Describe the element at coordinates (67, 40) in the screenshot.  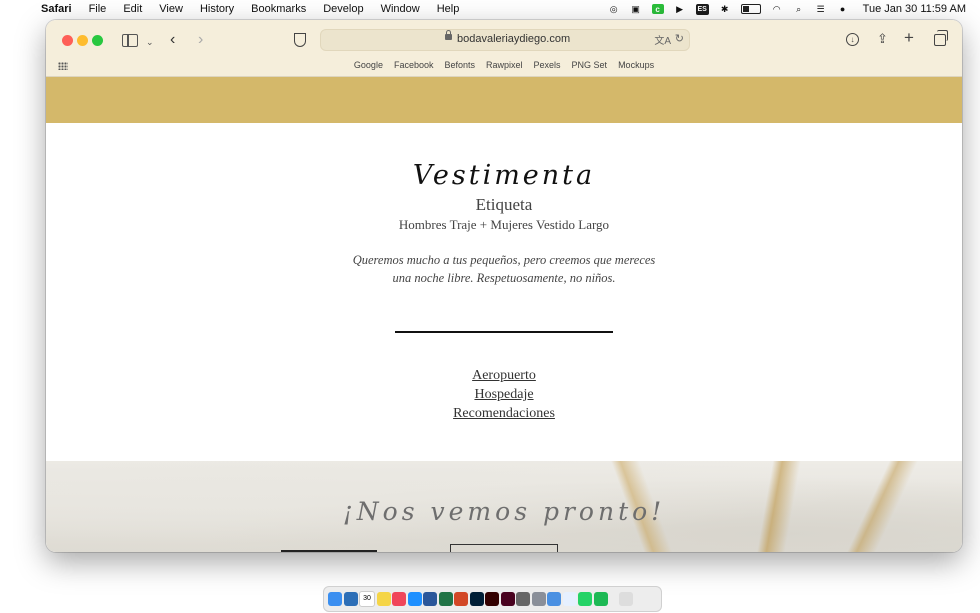
I see `close-window-button` at that location.